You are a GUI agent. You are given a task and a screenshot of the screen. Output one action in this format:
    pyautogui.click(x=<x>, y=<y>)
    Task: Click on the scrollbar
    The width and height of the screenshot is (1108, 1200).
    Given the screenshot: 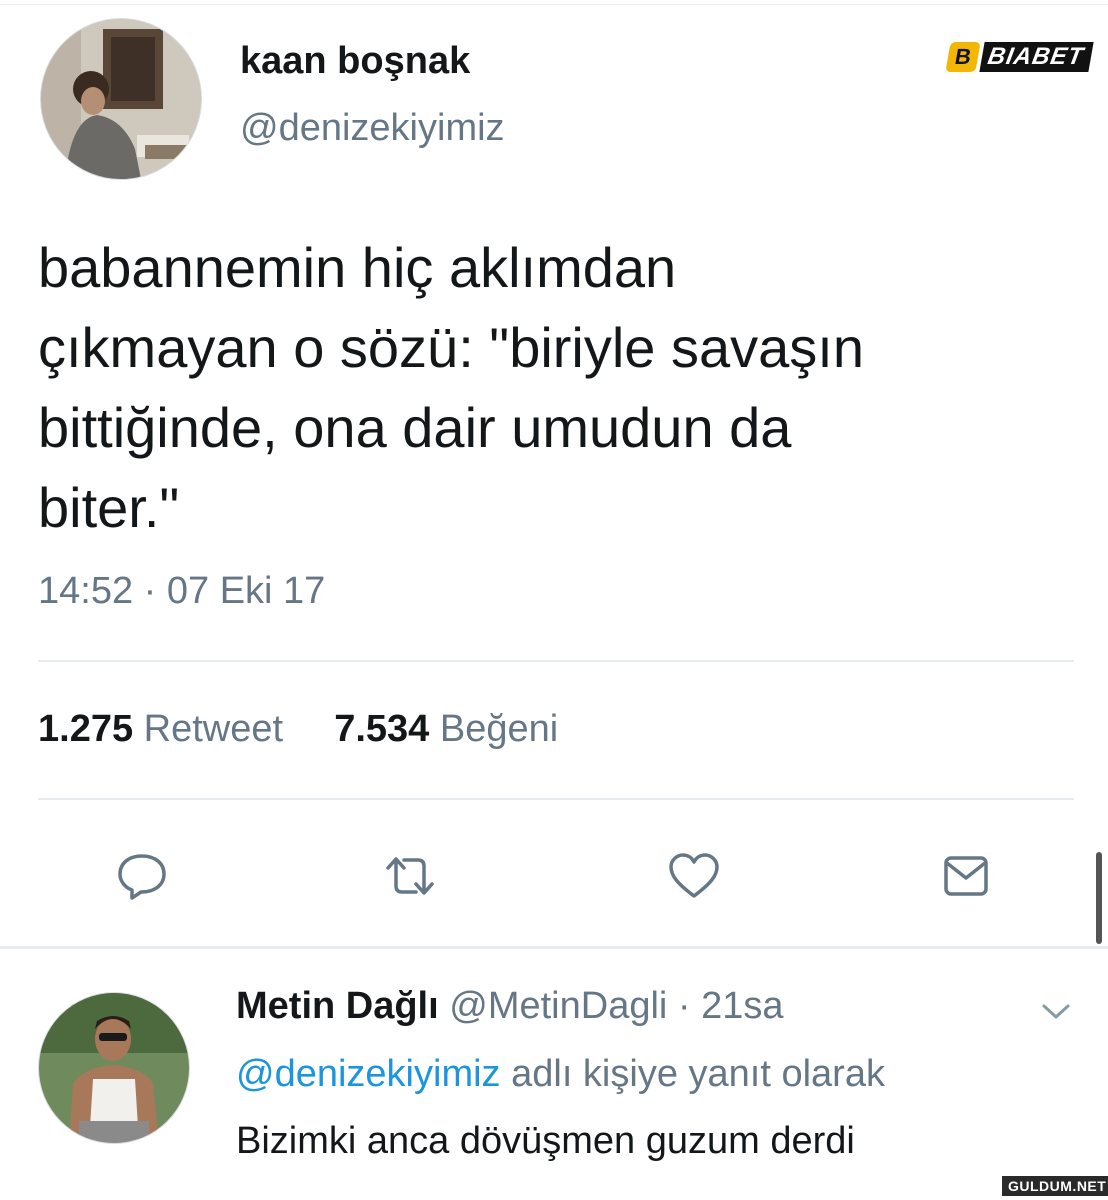 What is the action you would take?
    pyautogui.click(x=1099, y=898)
    